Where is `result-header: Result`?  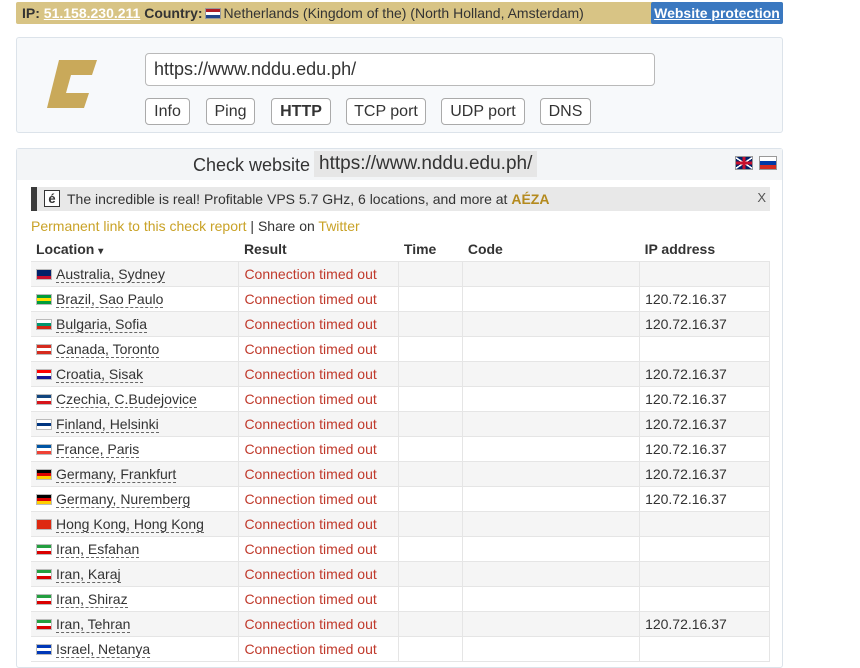 result-header: Result is located at coordinates (265, 249).